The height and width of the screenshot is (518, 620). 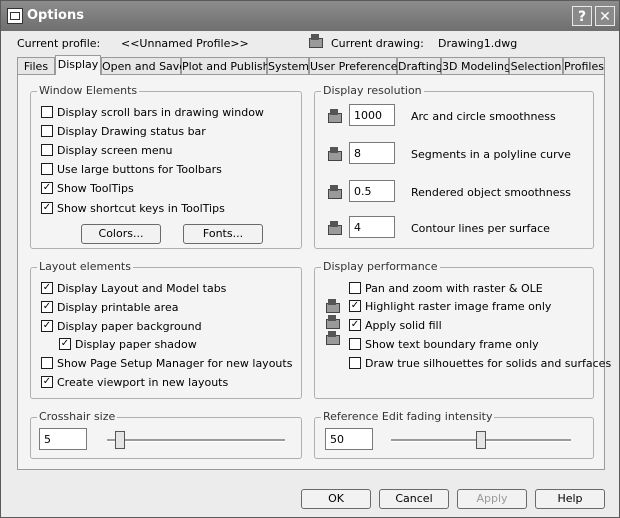 I want to click on polyline-segments-input: 8, so click(x=372, y=153).